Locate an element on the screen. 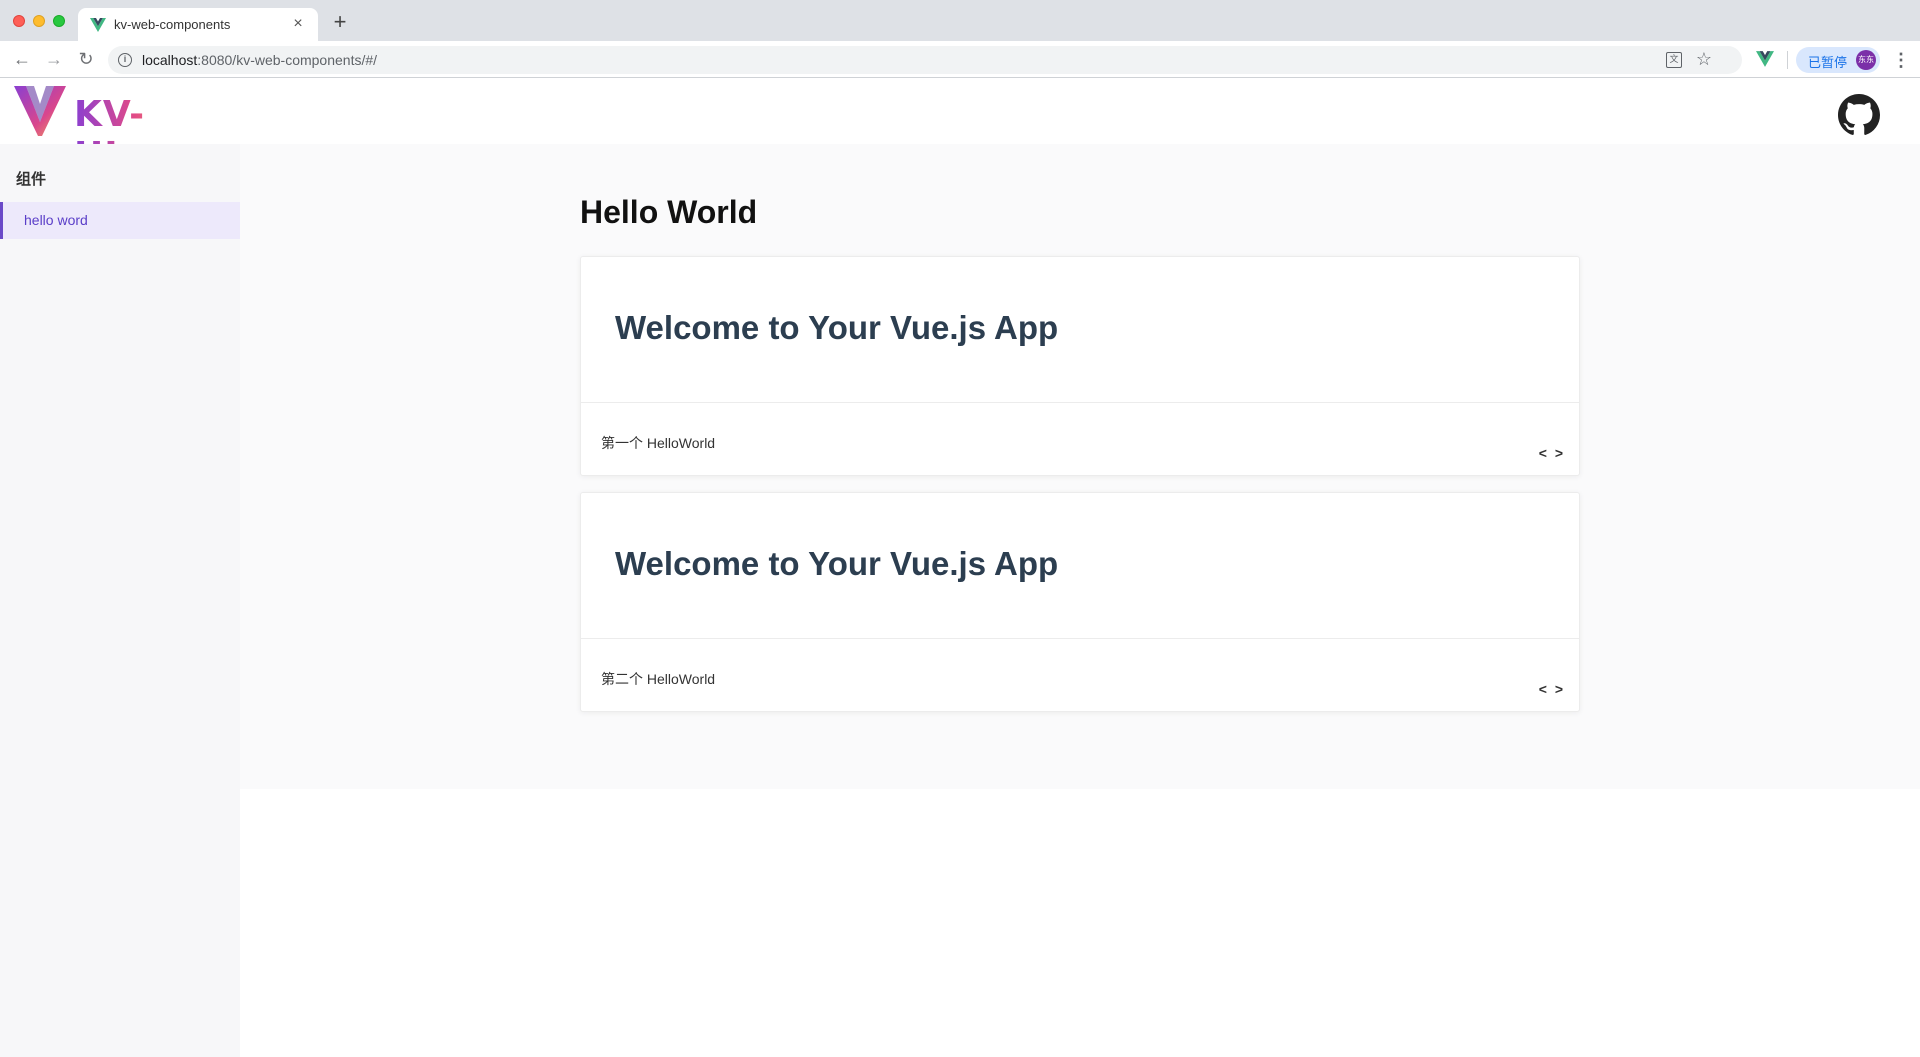 This screenshot has width=1920, height=1057. tab-title: kv-web-components is located at coordinates (172, 24).